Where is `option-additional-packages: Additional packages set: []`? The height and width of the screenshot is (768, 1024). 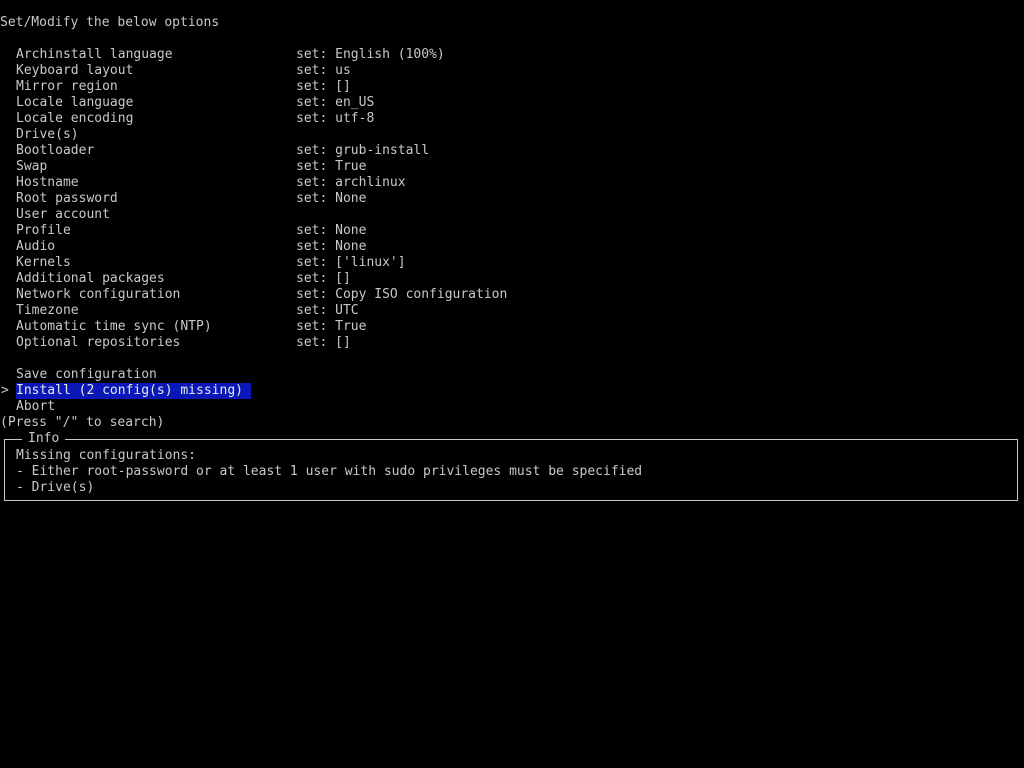
option-additional-packages: Additional packages set: [] is located at coordinates (350, 279).